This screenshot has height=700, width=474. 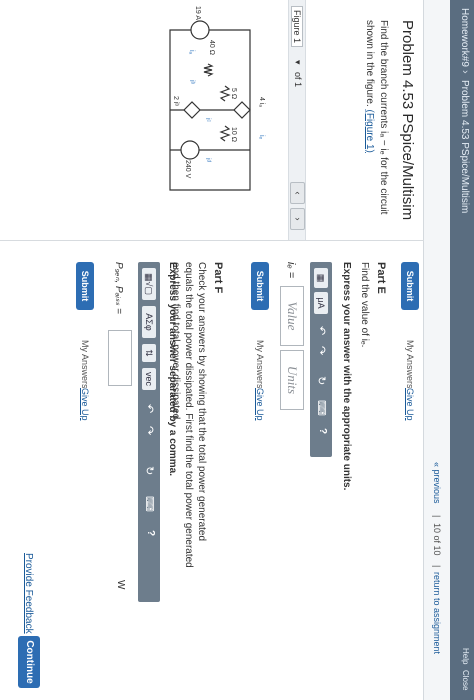 What do you see at coordinates (321, 350) in the screenshot?
I see `redo-icon: ↷` at bounding box center [321, 350].